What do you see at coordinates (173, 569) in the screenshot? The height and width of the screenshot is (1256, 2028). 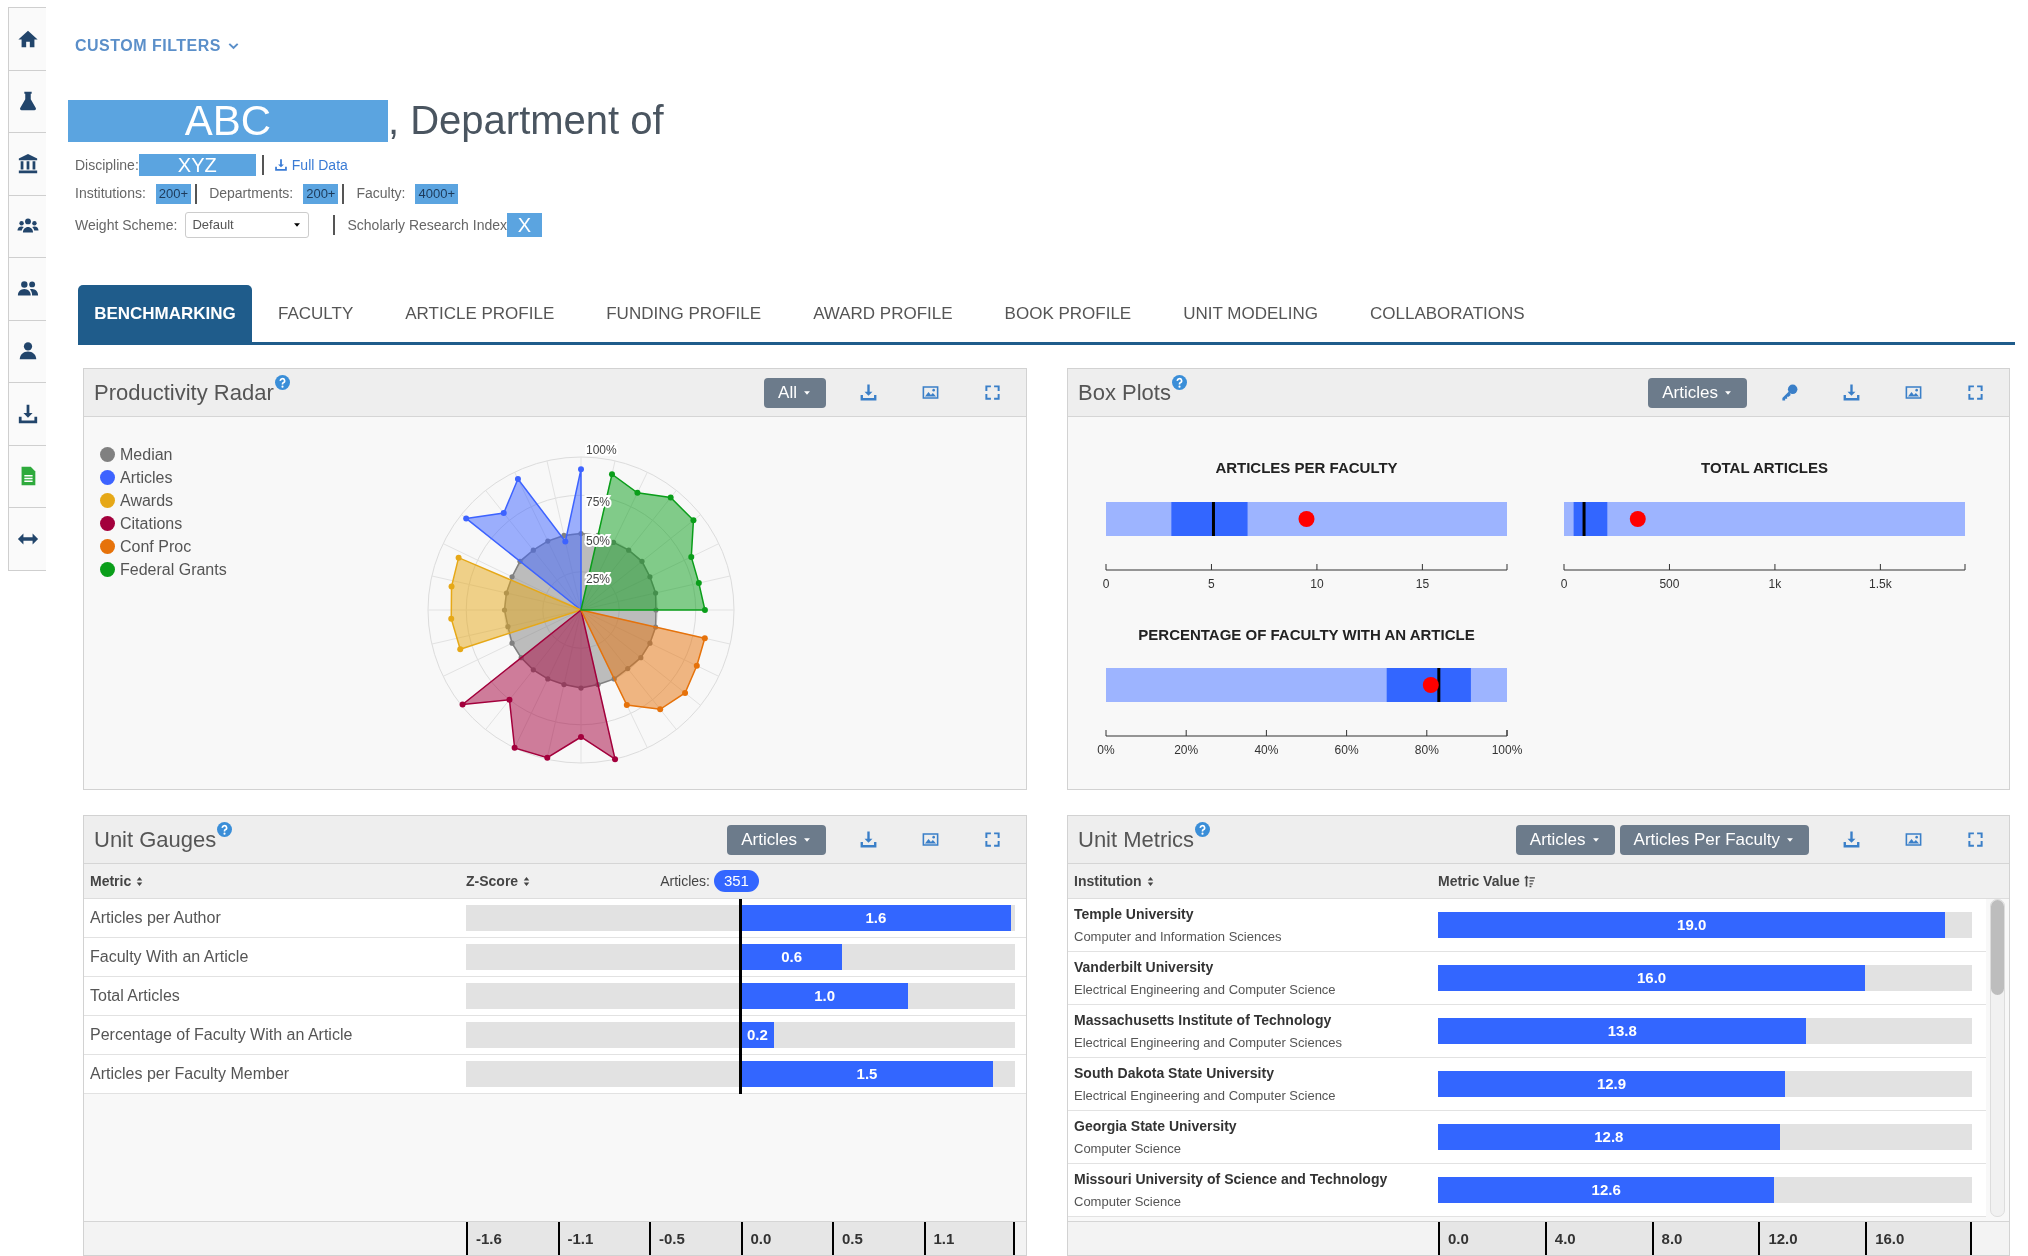 I see `legend-label: Federal Grants` at bounding box center [173, 569].